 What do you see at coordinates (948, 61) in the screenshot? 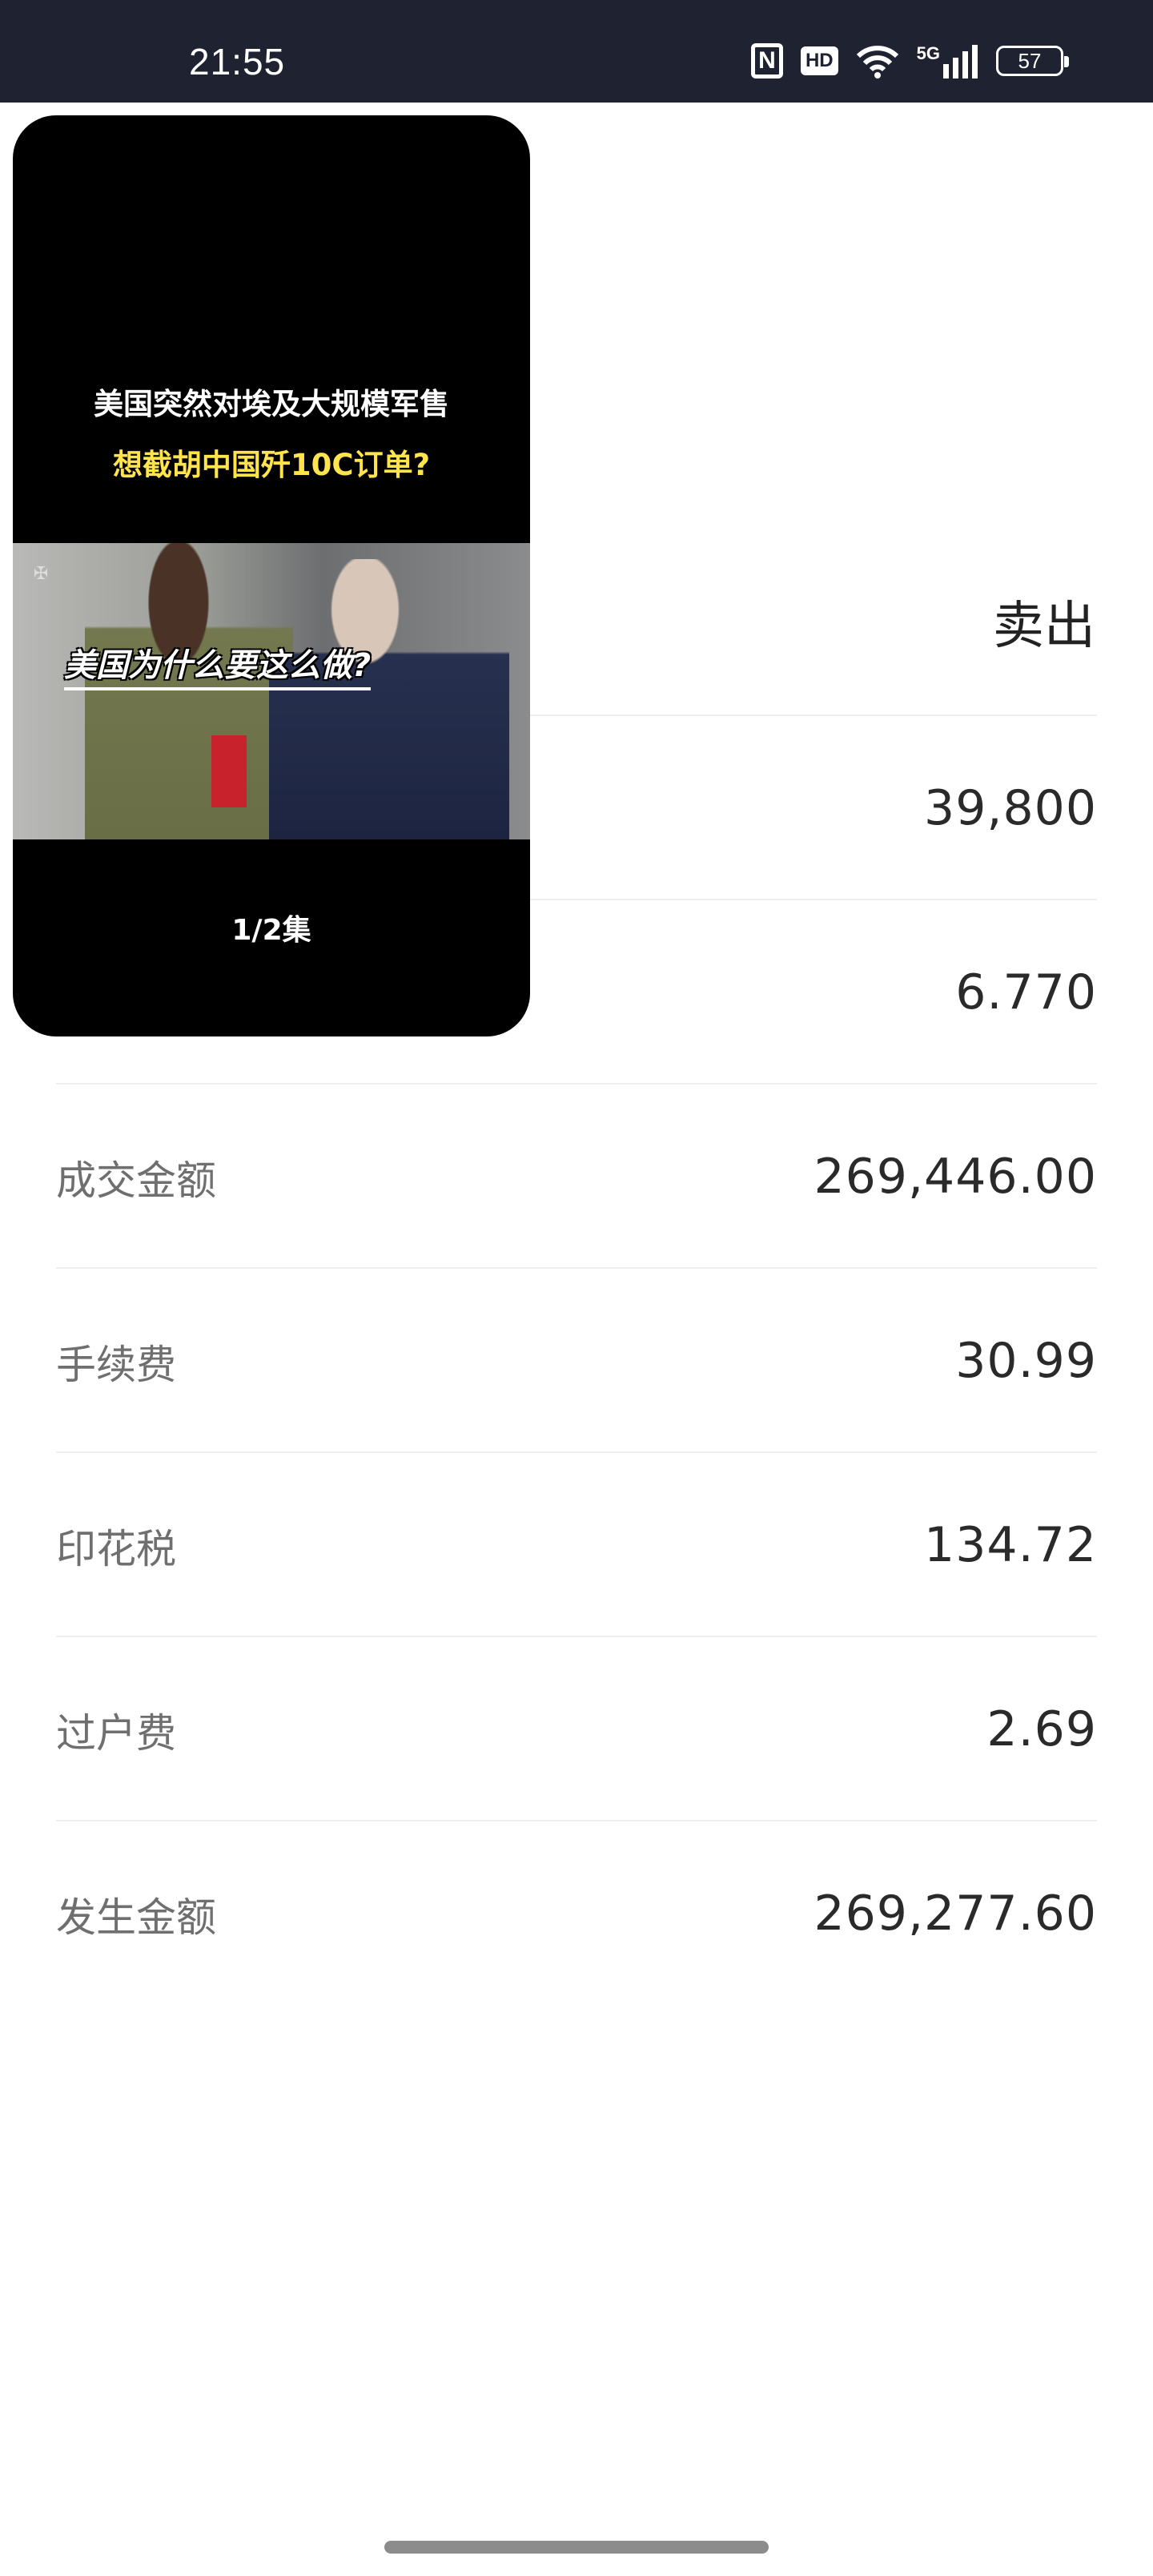
I see `signal-5g-icon: 5G` at bounding box center [948, 61].